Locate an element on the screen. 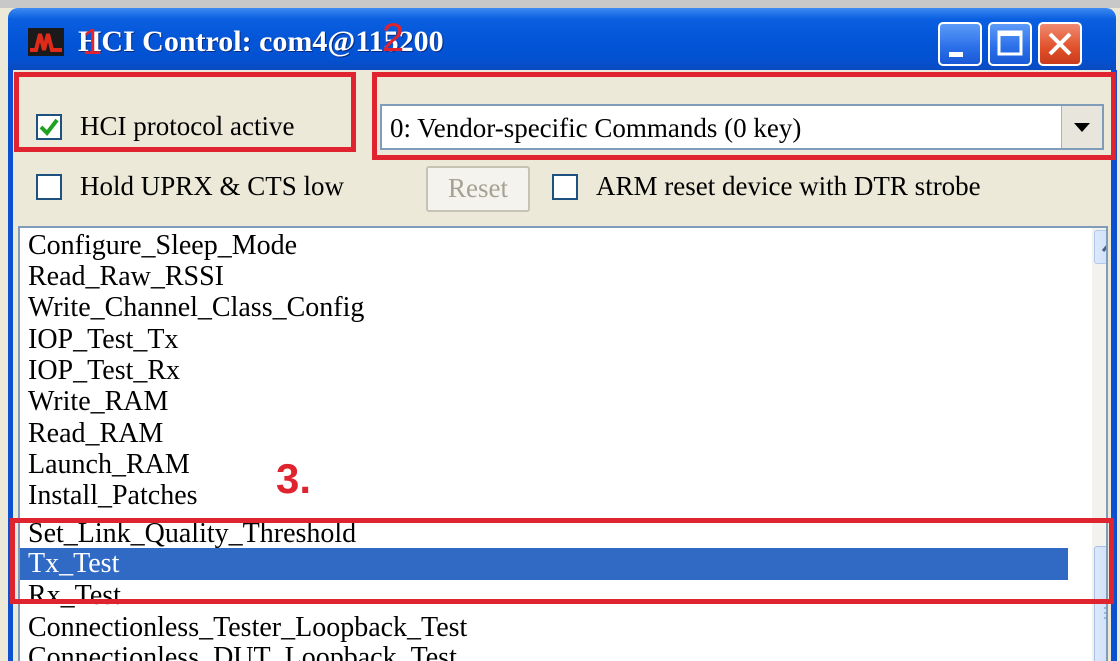 This screenshot has height=661, width=1120. list-item: IOP_Test_Rx is located at coordinates (548, 371).